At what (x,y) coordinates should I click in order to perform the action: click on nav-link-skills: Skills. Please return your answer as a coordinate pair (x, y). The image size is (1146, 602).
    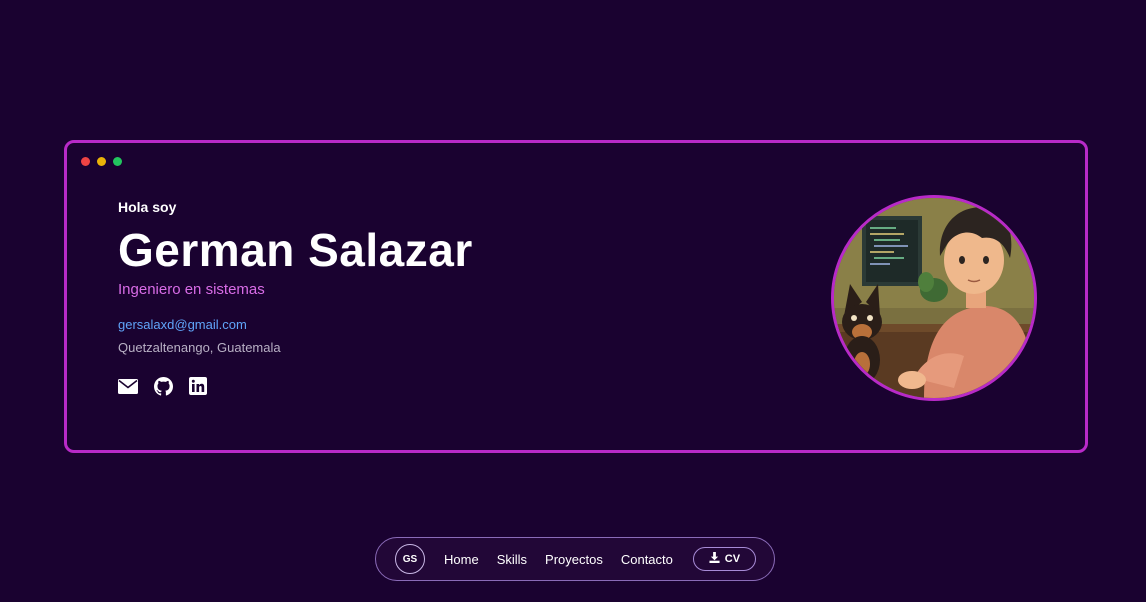
    Looking at the image, I should click on (512, 559).